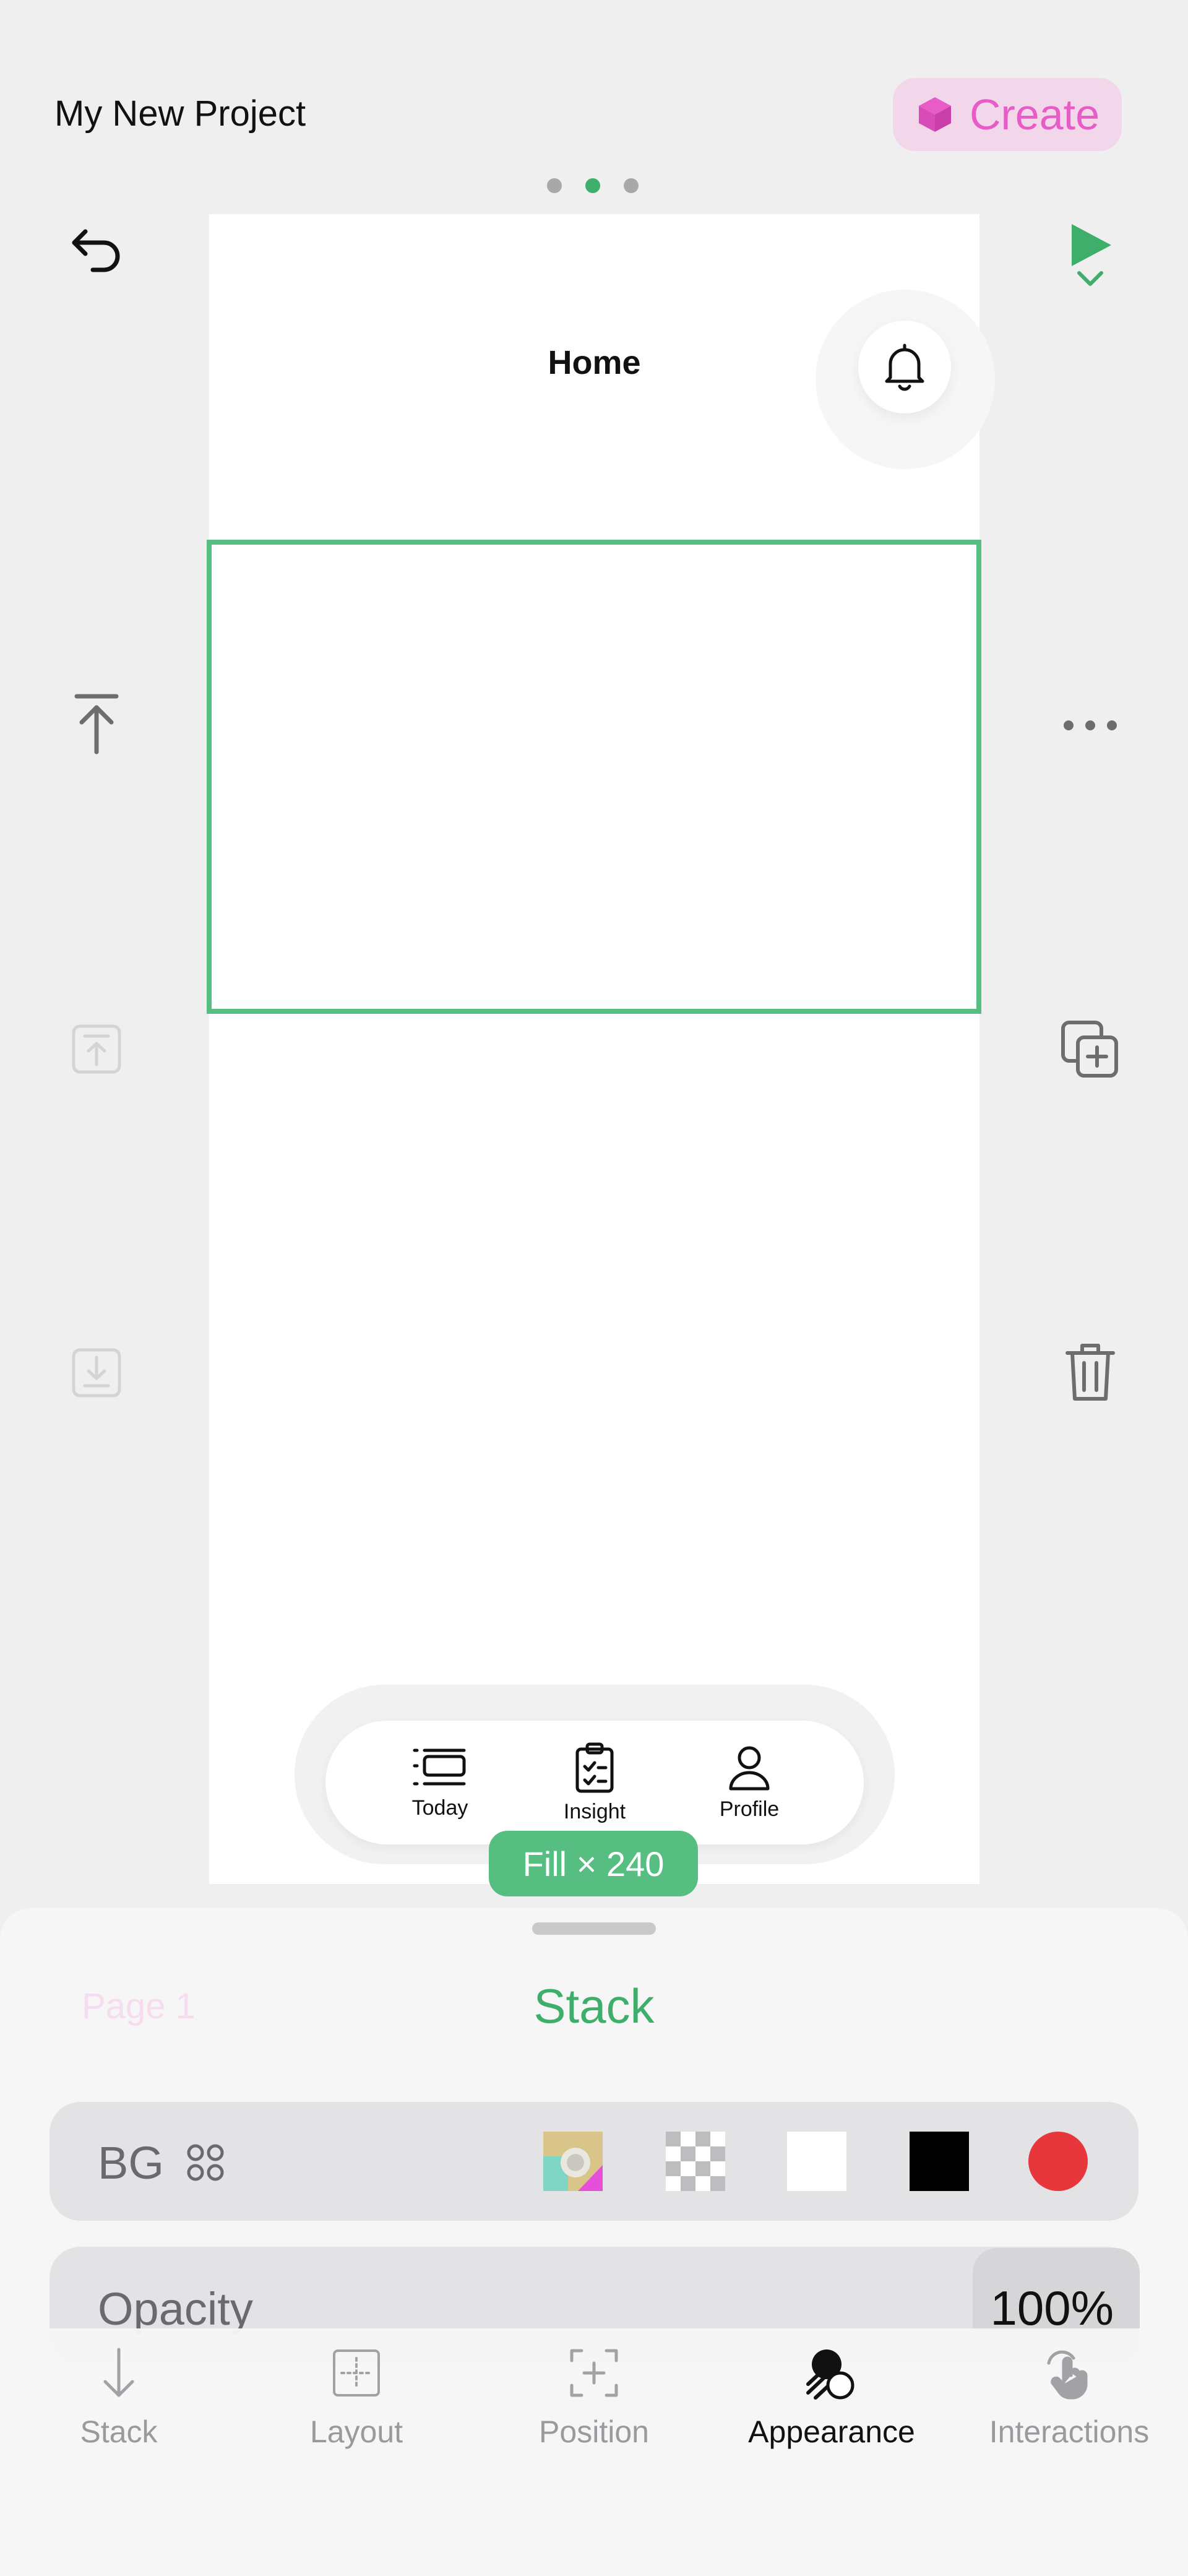  What do you see at coordinates (180, 113) in the screenshot?
I see `project-title: My New Project` at bounding box center [180, 113].